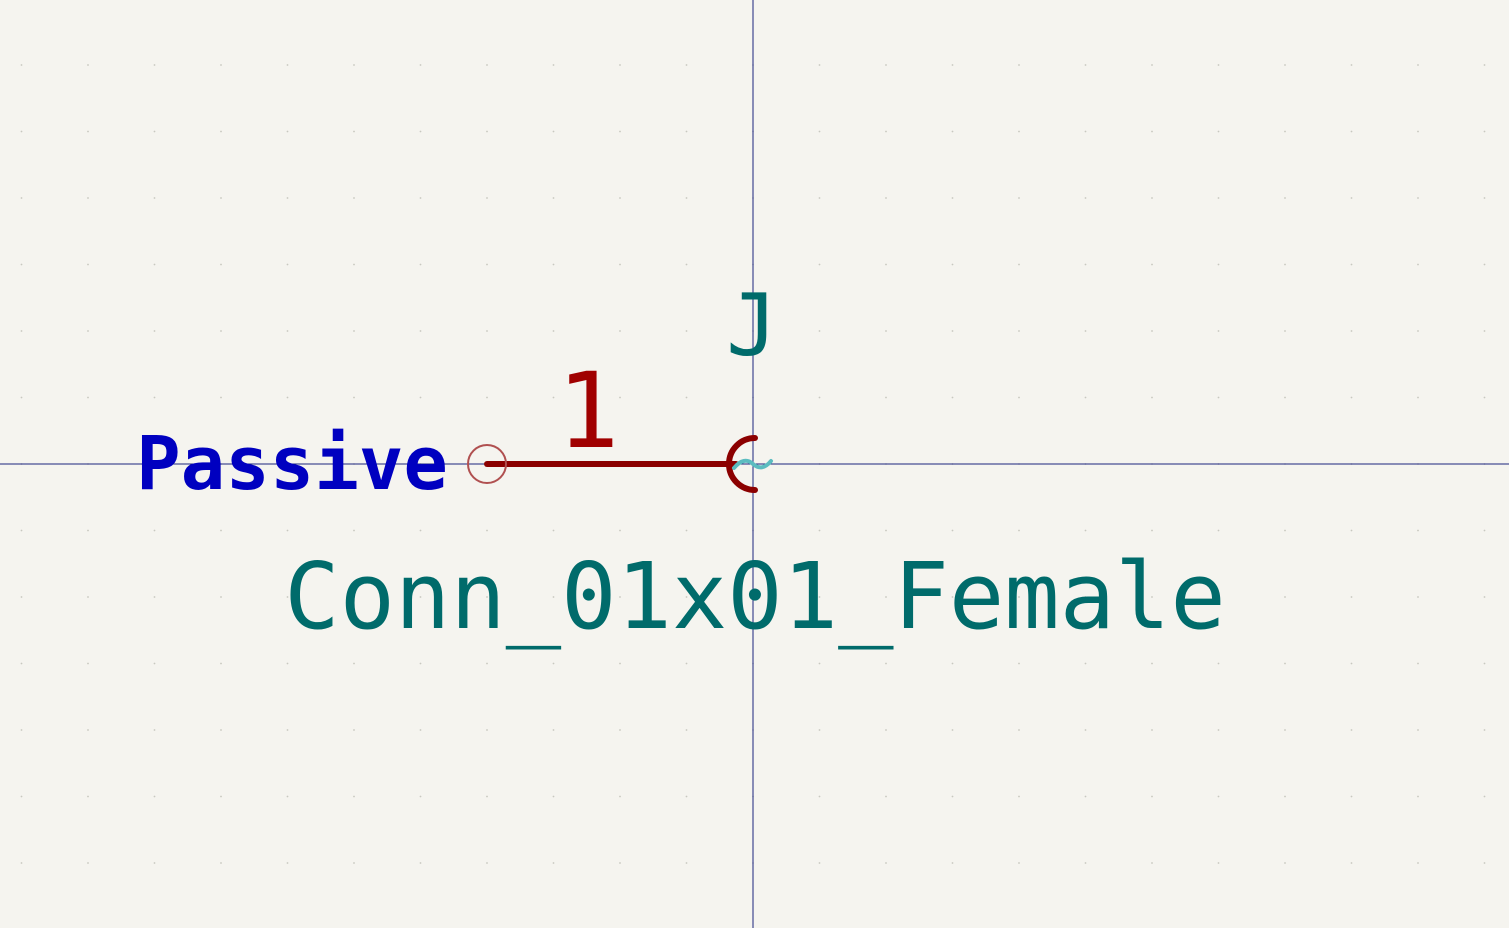 The width and height of the screenshot is (1509, 928). What do you see at coordinates (755, 596) in the screenshot?
I see `symbol-value: Conn_01x01_Female` at bounding box center [755, 596].